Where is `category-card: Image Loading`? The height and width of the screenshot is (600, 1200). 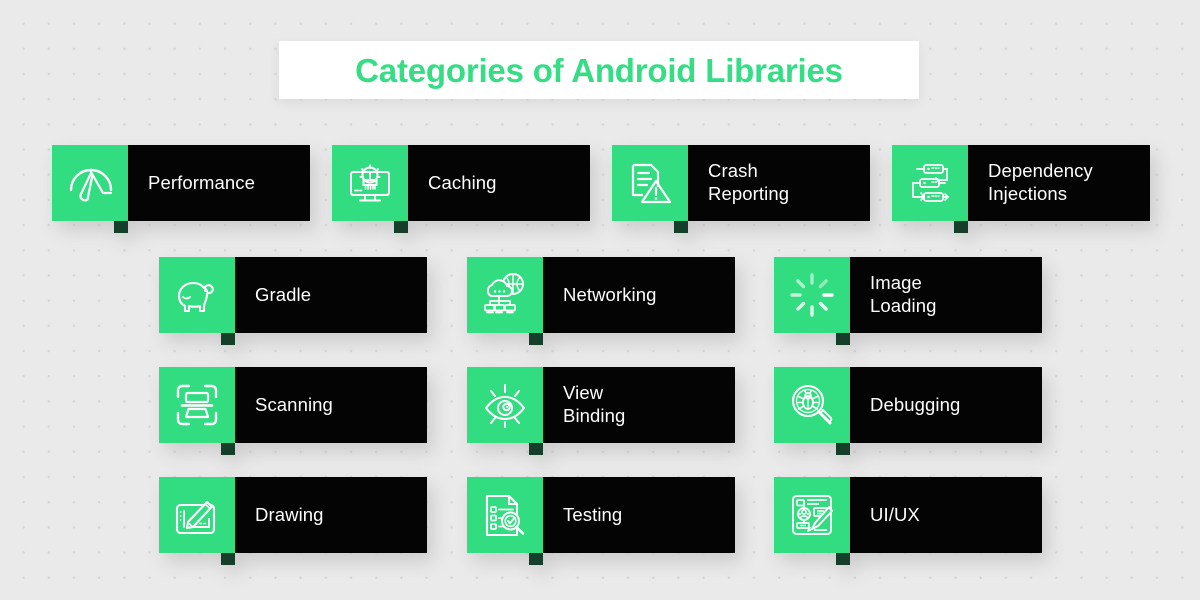 category-card: Image Loading is located at coordinates (908, 301).